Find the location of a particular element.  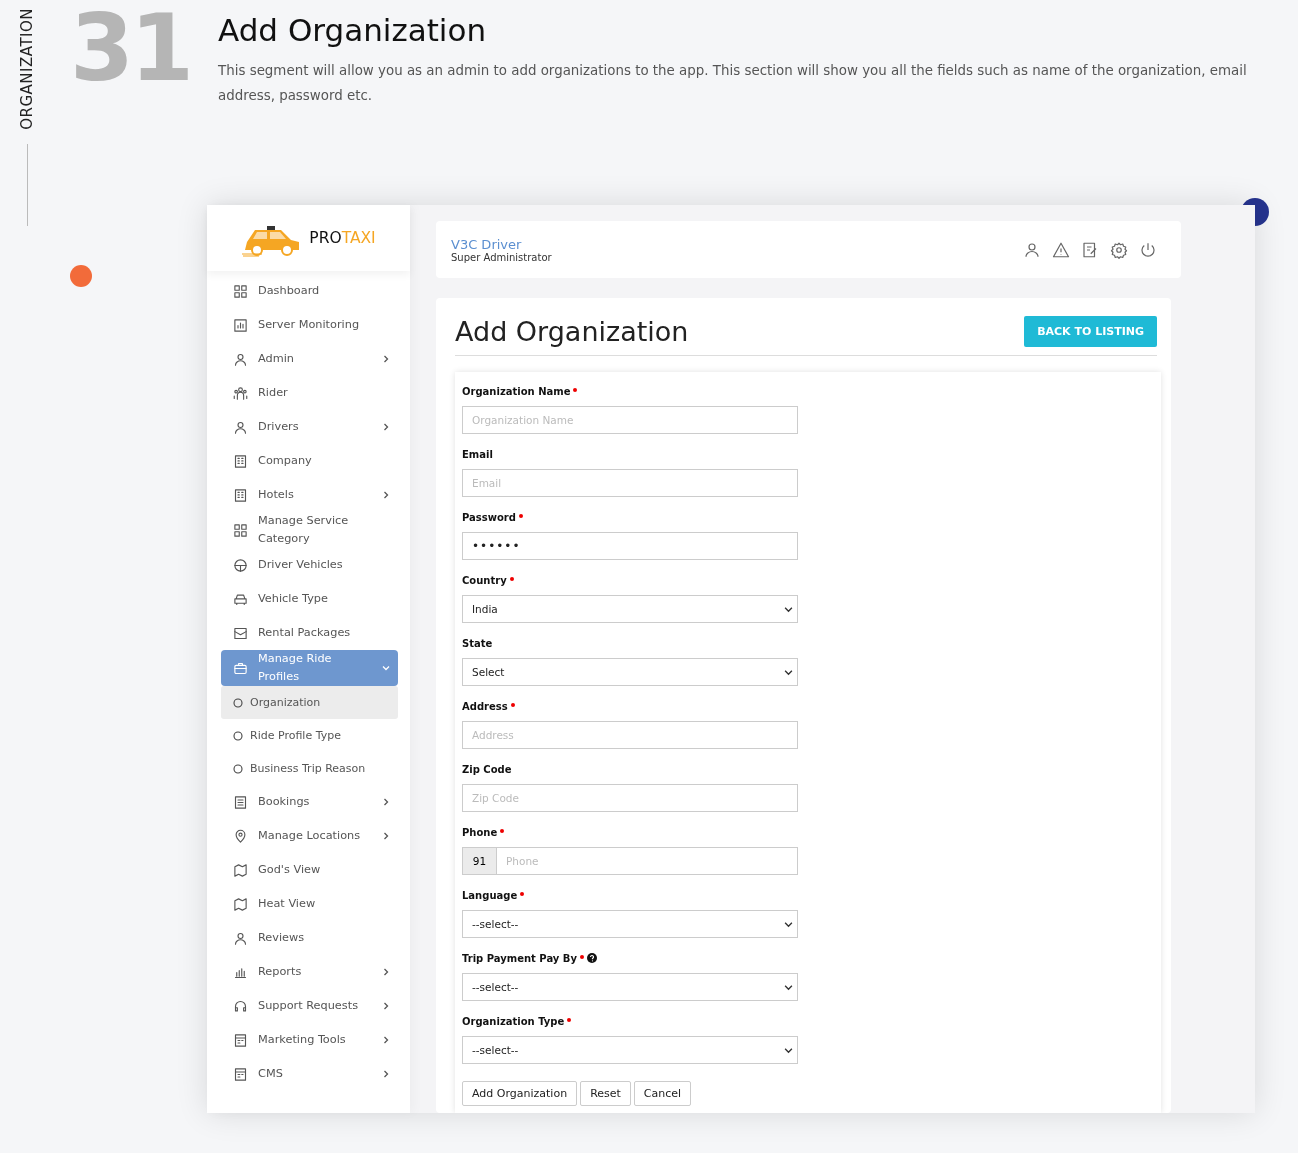

sidebar-item: Reviews is located at coordinates (309, 938).